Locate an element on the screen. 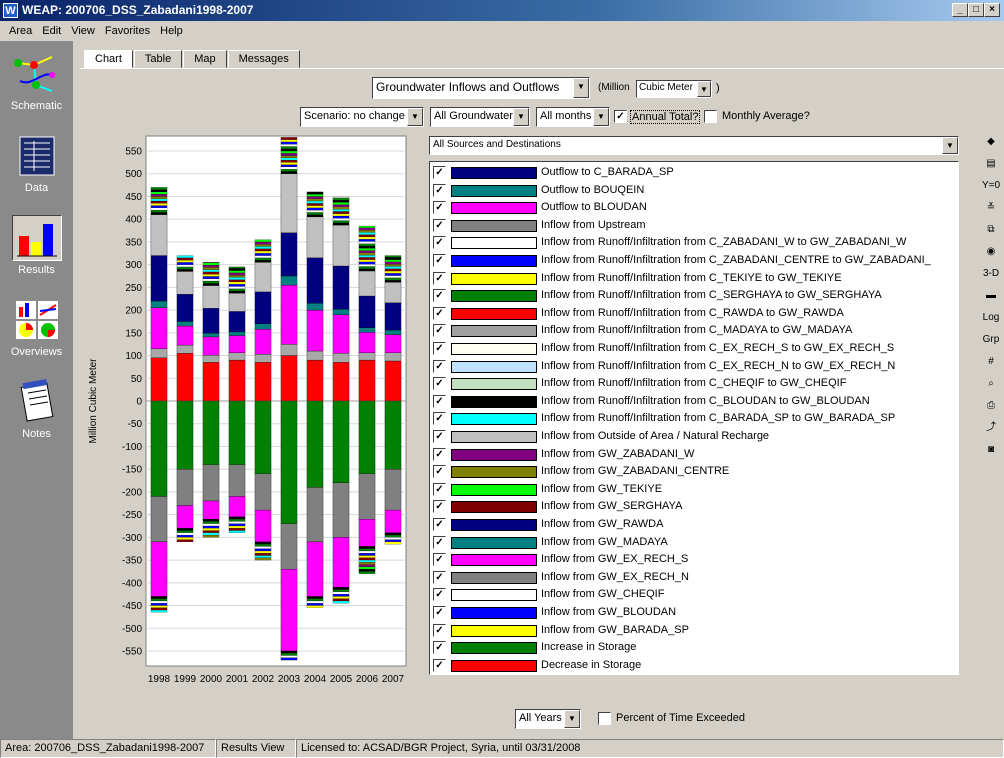  menu-area: Area is located at coordinates (20, 31).